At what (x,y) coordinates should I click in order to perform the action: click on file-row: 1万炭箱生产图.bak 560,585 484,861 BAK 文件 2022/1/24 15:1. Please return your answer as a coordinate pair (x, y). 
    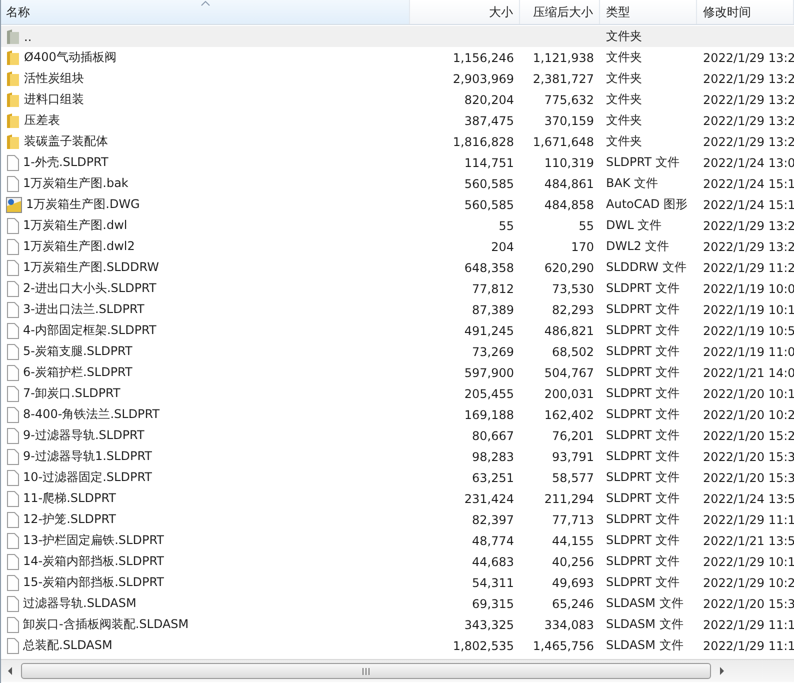
    Looking at the image, I should click on (397, 183).